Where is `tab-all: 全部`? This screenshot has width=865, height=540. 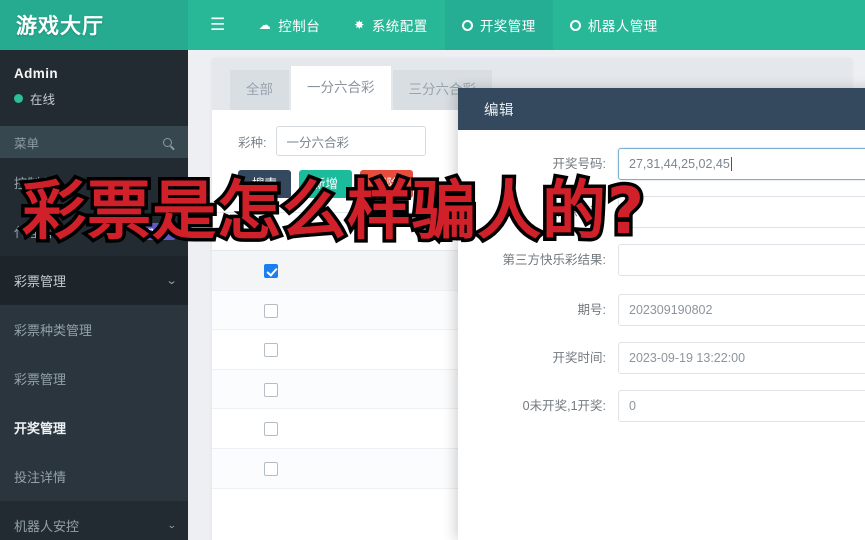 tab-all: 全部 is located at coordinates (259, 90).